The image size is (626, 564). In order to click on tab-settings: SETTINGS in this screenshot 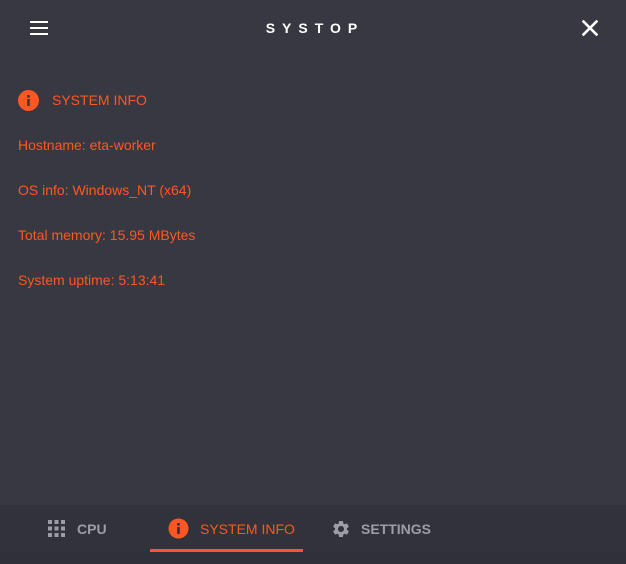, I will do `click(391, 528)`.